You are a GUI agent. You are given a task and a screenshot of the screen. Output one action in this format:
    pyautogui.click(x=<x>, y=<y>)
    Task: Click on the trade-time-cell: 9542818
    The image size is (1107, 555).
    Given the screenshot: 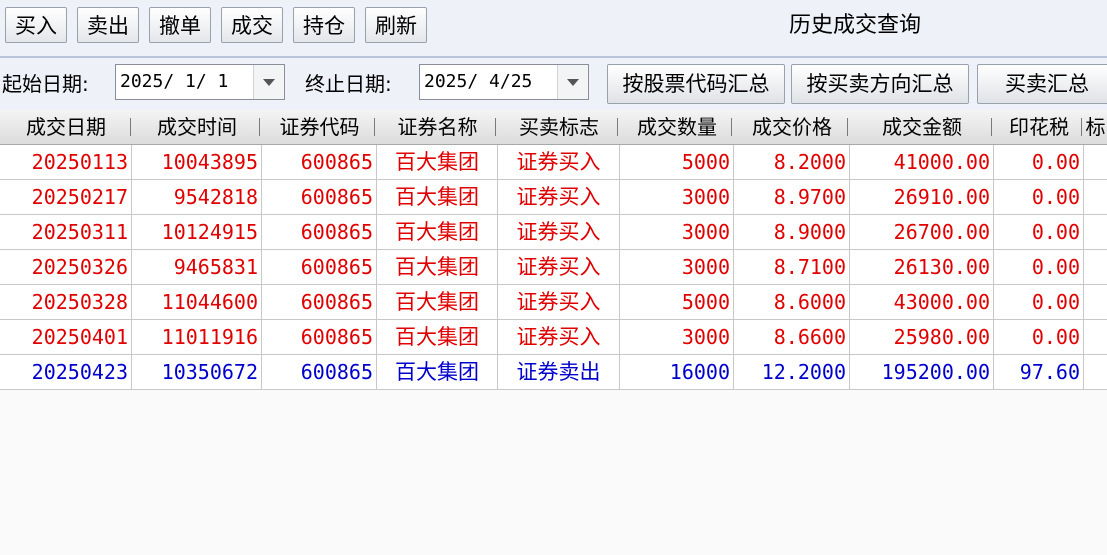 What is the action you would take?
    pyautogui.click(x=197, y=197)
    